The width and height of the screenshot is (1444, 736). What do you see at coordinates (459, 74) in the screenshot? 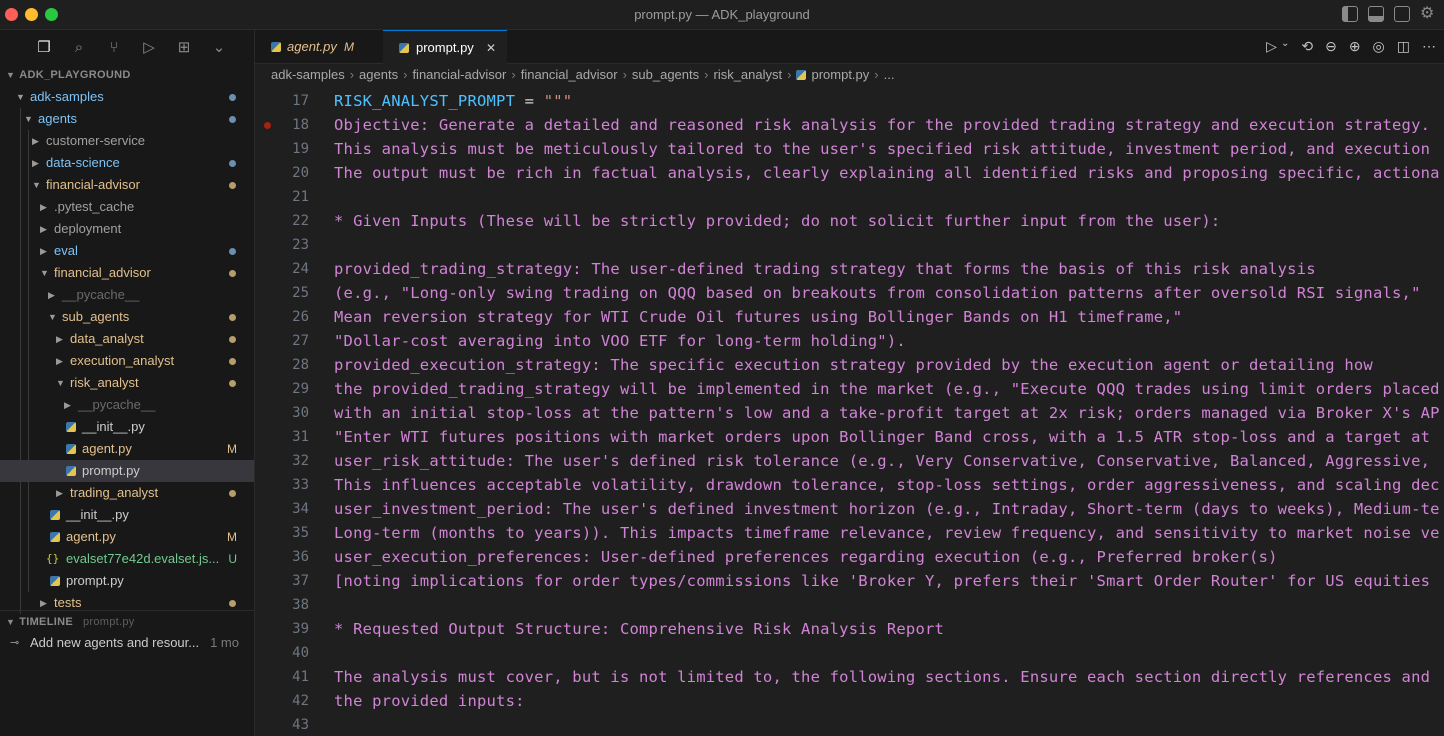
I see `breadcrumb-item: financial-advisor` at bounding box center [459, 74].